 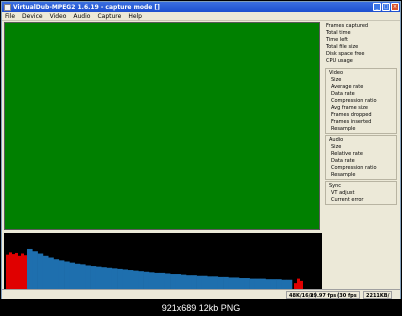 What do you see at coordinates (338, 33) in the screenshot?
I see `stat-total-time: Total time` at bounding box center [338, 33].